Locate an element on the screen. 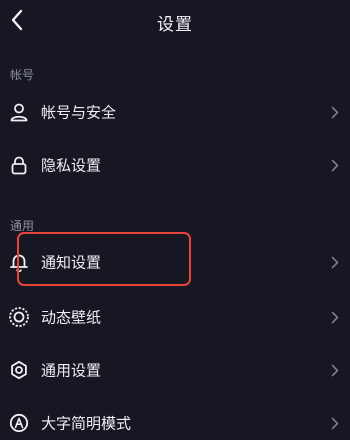 The width and height of the screenshot is (350, 440). row-large-font-mode: 大字简明模式 is located at coordinates (175, 420).